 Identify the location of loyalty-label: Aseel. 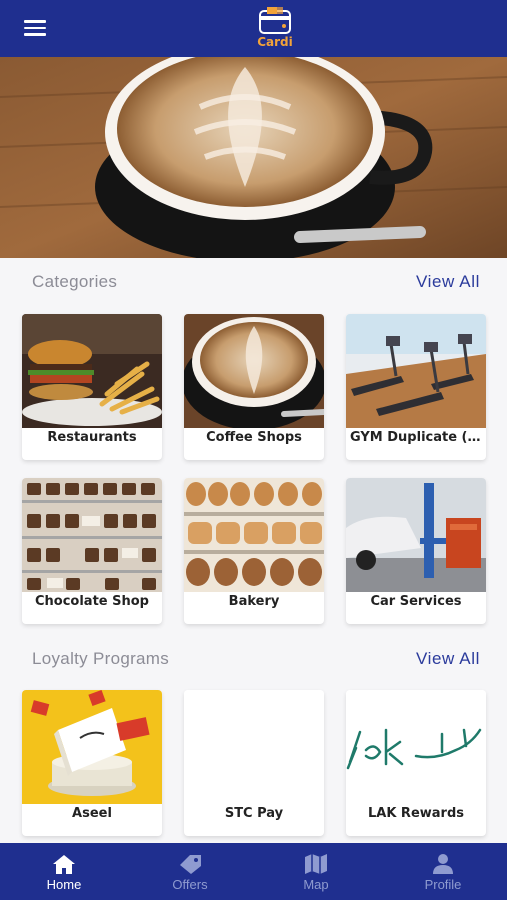
(92, 813).